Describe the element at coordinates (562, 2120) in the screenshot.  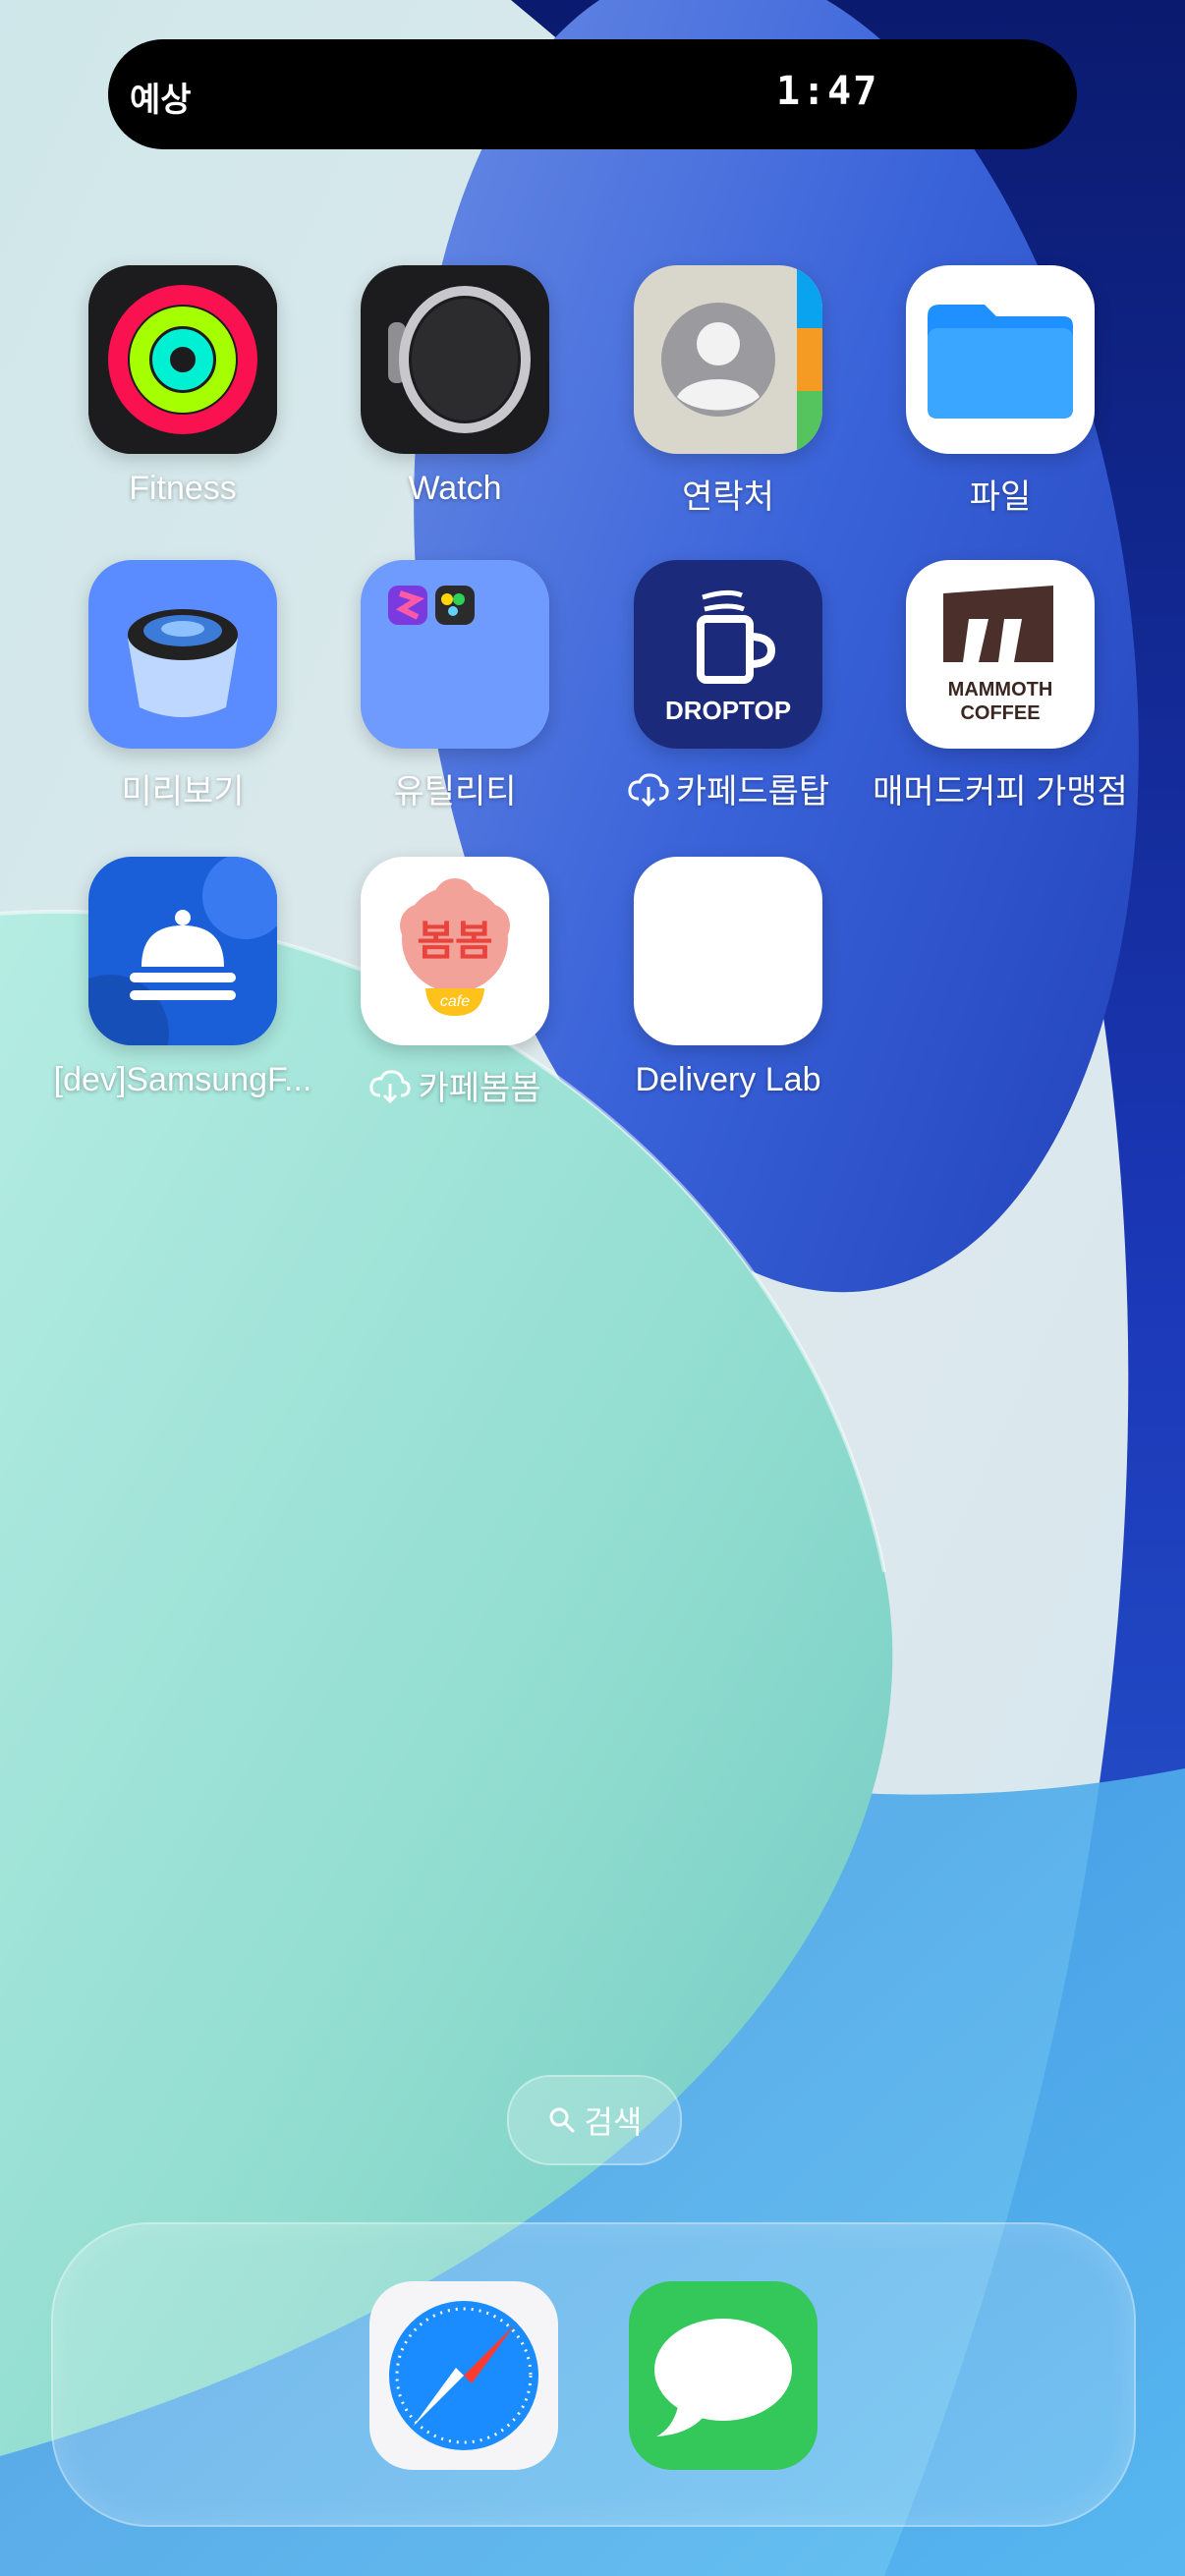
I see `search-icon` at that location.